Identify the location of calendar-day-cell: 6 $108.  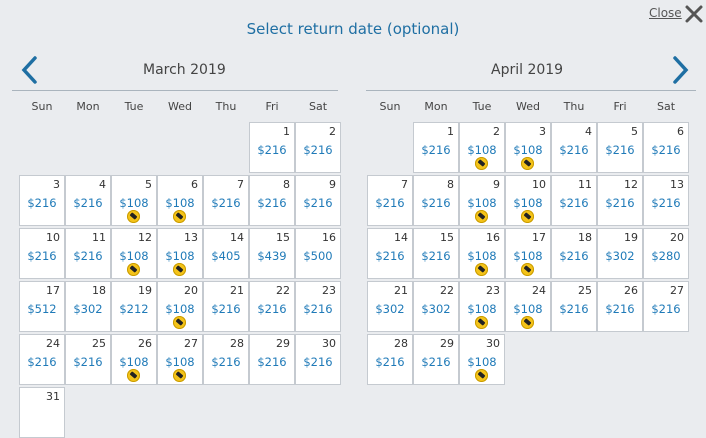
(180, 200).